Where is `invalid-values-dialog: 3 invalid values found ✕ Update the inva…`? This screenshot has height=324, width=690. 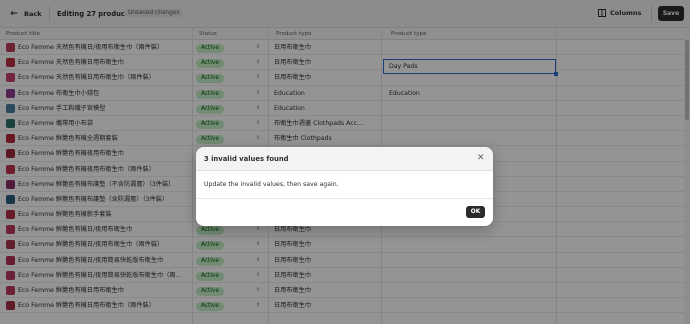
invalid-values-dialog: 3 invalid values found ✕ Update the inva… is located at coordinates (344, 186).